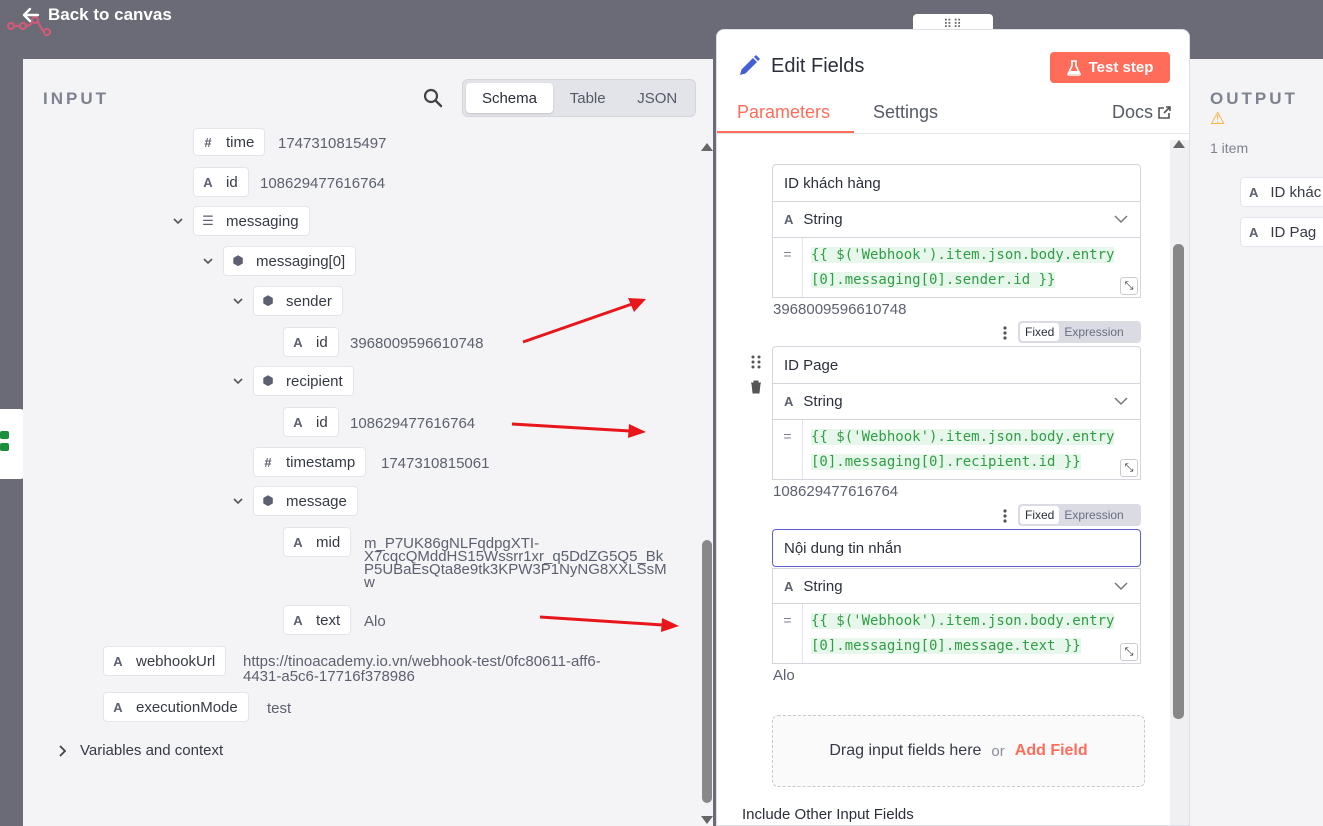  I want to click on drop-zone-text: Drag input fields here, so click(905, 750).